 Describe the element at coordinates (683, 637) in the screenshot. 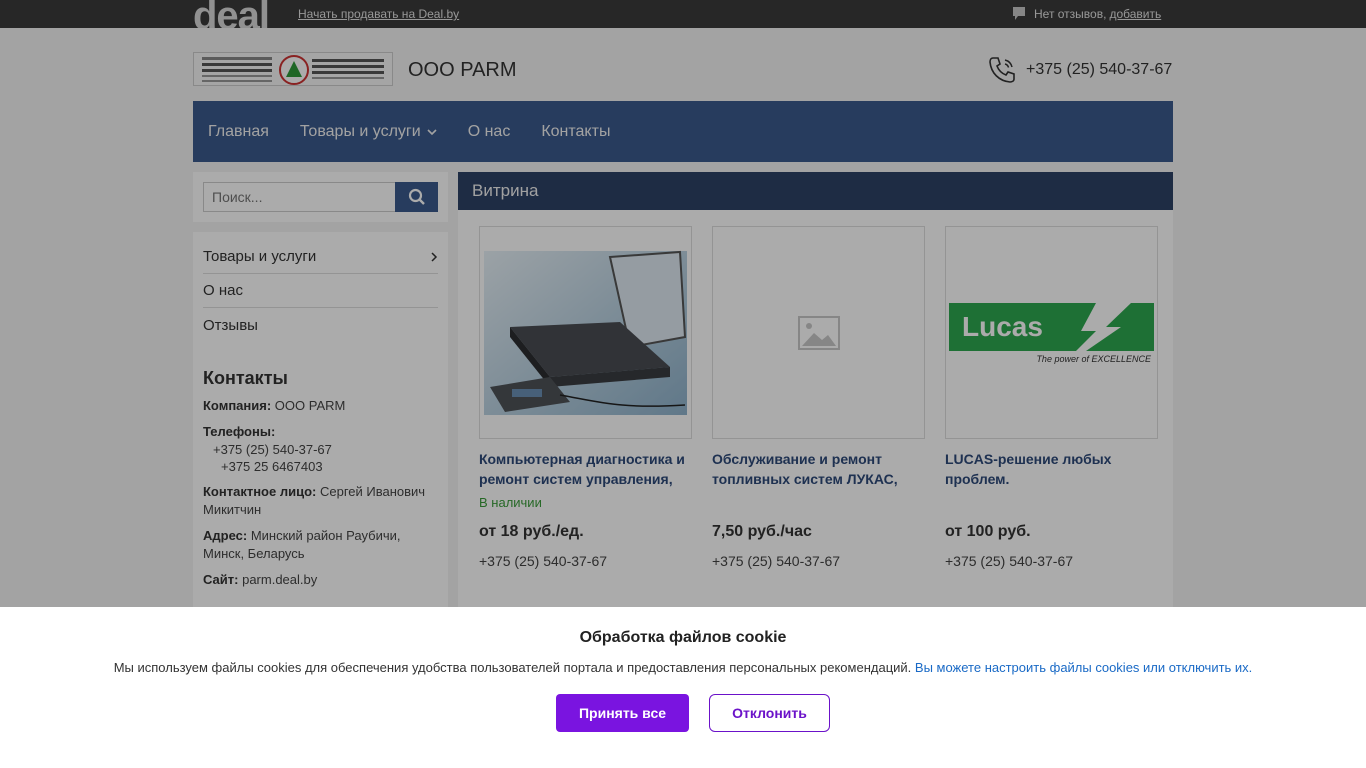

I see `cookie-title: Обработка файлов cookie` at that location.